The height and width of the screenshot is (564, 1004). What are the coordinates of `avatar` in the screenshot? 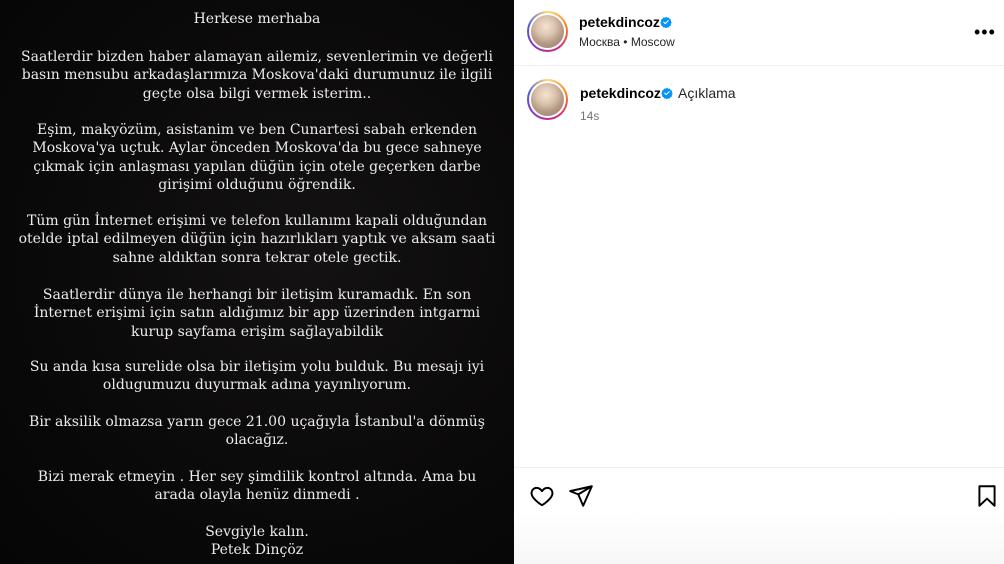 It's located at (547, 31).